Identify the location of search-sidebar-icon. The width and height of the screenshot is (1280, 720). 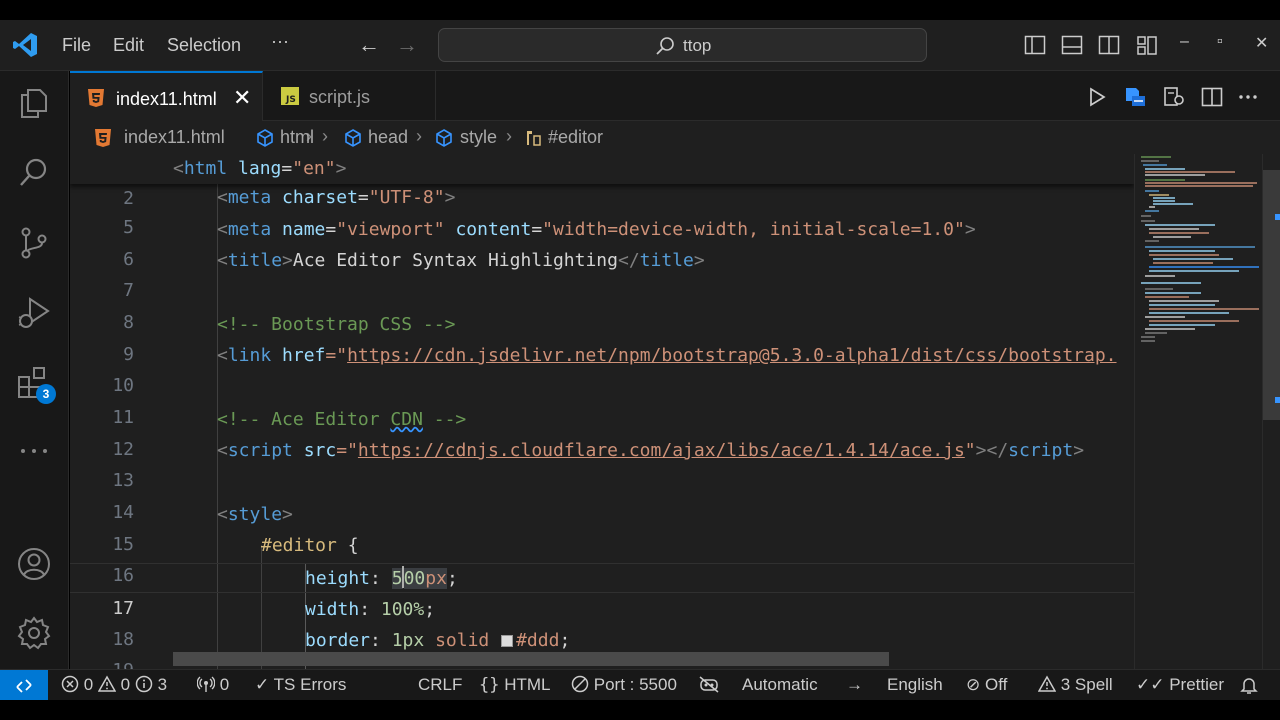
(34, 173).